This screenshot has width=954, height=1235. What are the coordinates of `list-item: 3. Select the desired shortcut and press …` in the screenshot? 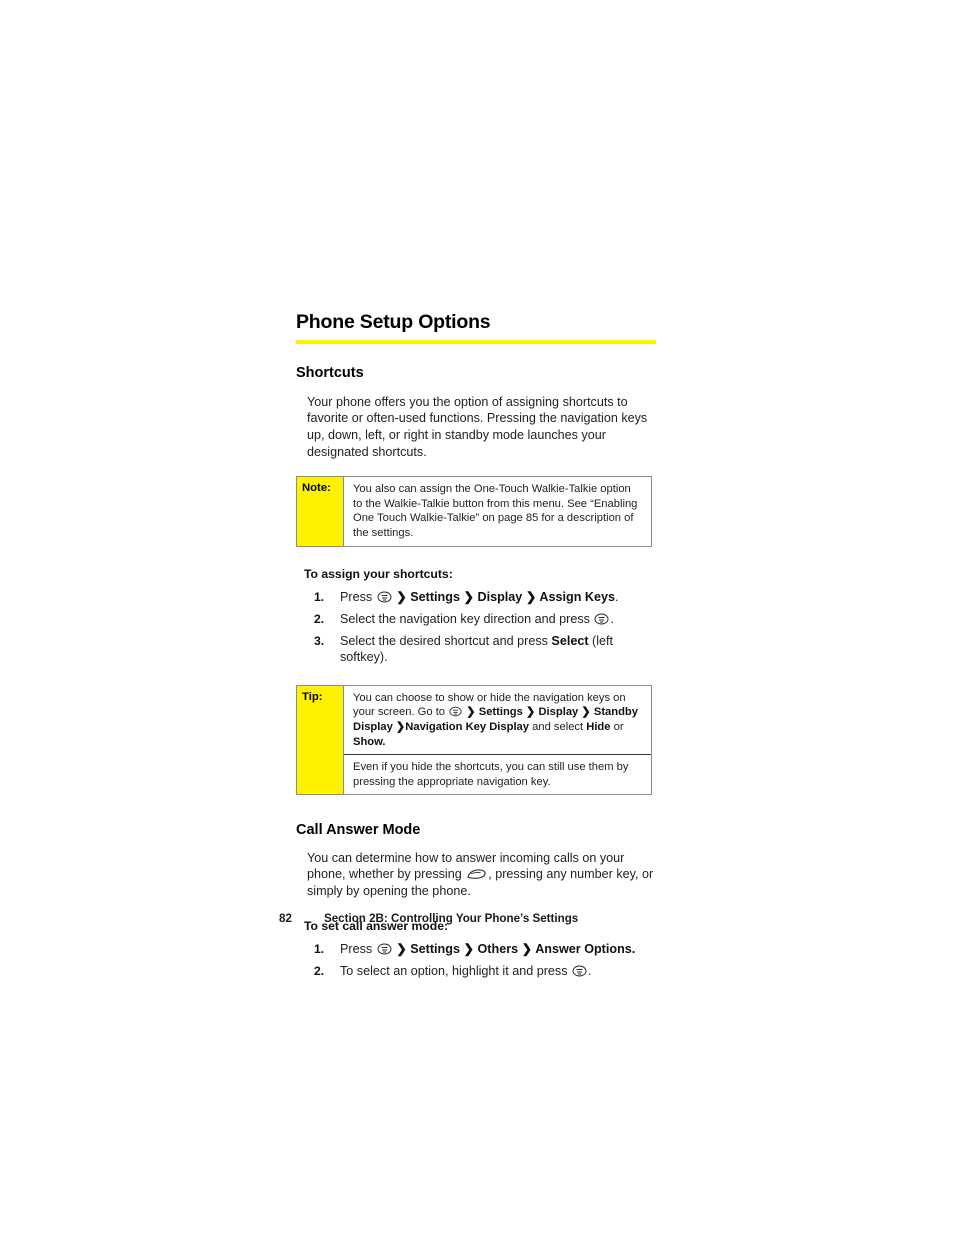 It's located at (476, 649).